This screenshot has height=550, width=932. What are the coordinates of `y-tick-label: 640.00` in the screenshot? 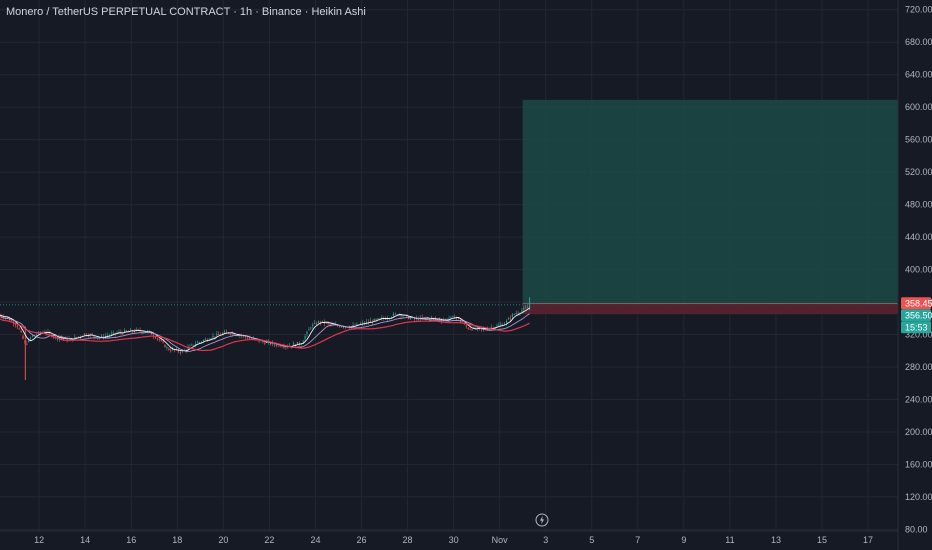 It's located at (918, 75).